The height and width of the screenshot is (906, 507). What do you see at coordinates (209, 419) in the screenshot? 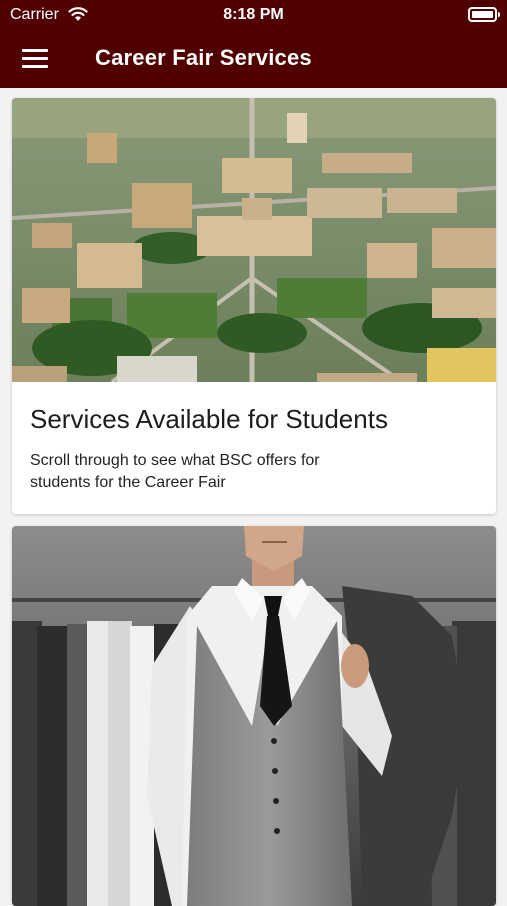
I see `card-title: Services Available for Students` at bounding box center [209, 419].